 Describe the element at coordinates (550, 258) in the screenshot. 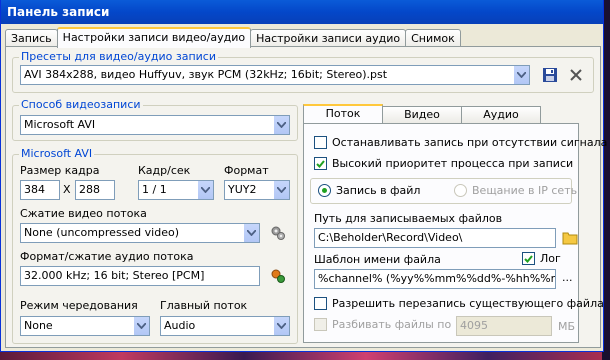

I see `log-label: Лог` at that location.